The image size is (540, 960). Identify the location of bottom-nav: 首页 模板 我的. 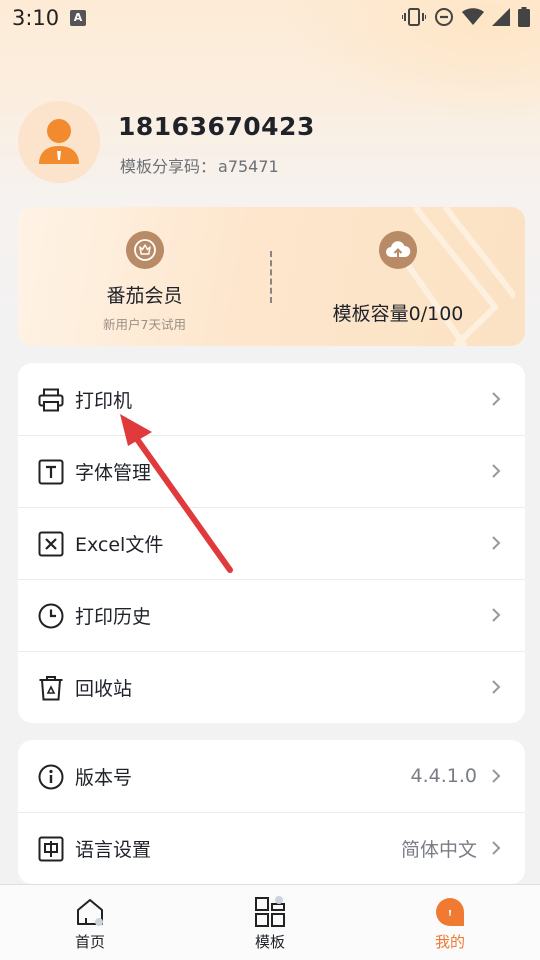
(270, 922).